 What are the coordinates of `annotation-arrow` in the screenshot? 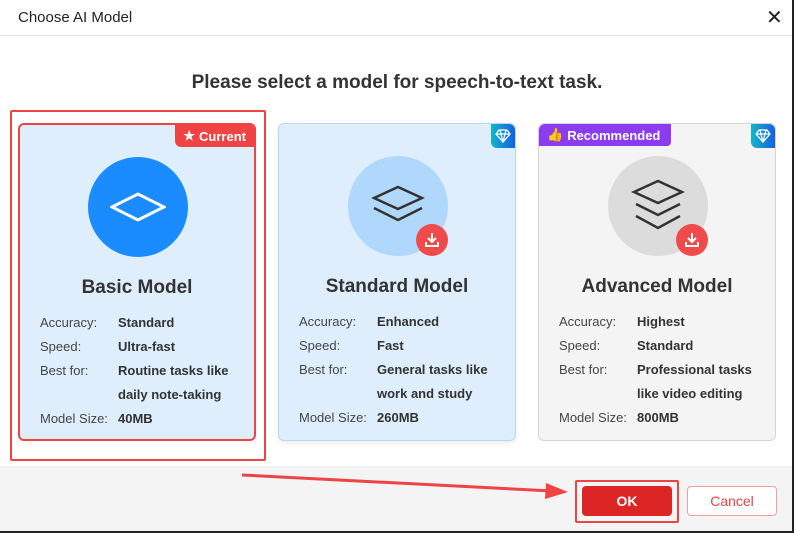 It's located at (404, 486).